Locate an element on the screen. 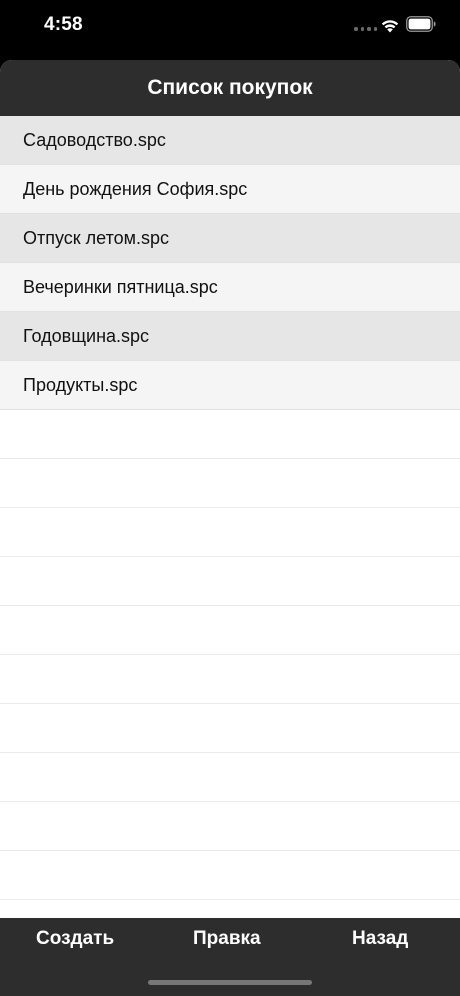 Image resolution: width=460 pixels, height=996 pixels. list-item: Продукты.spc is located at coordinates (230, 385).